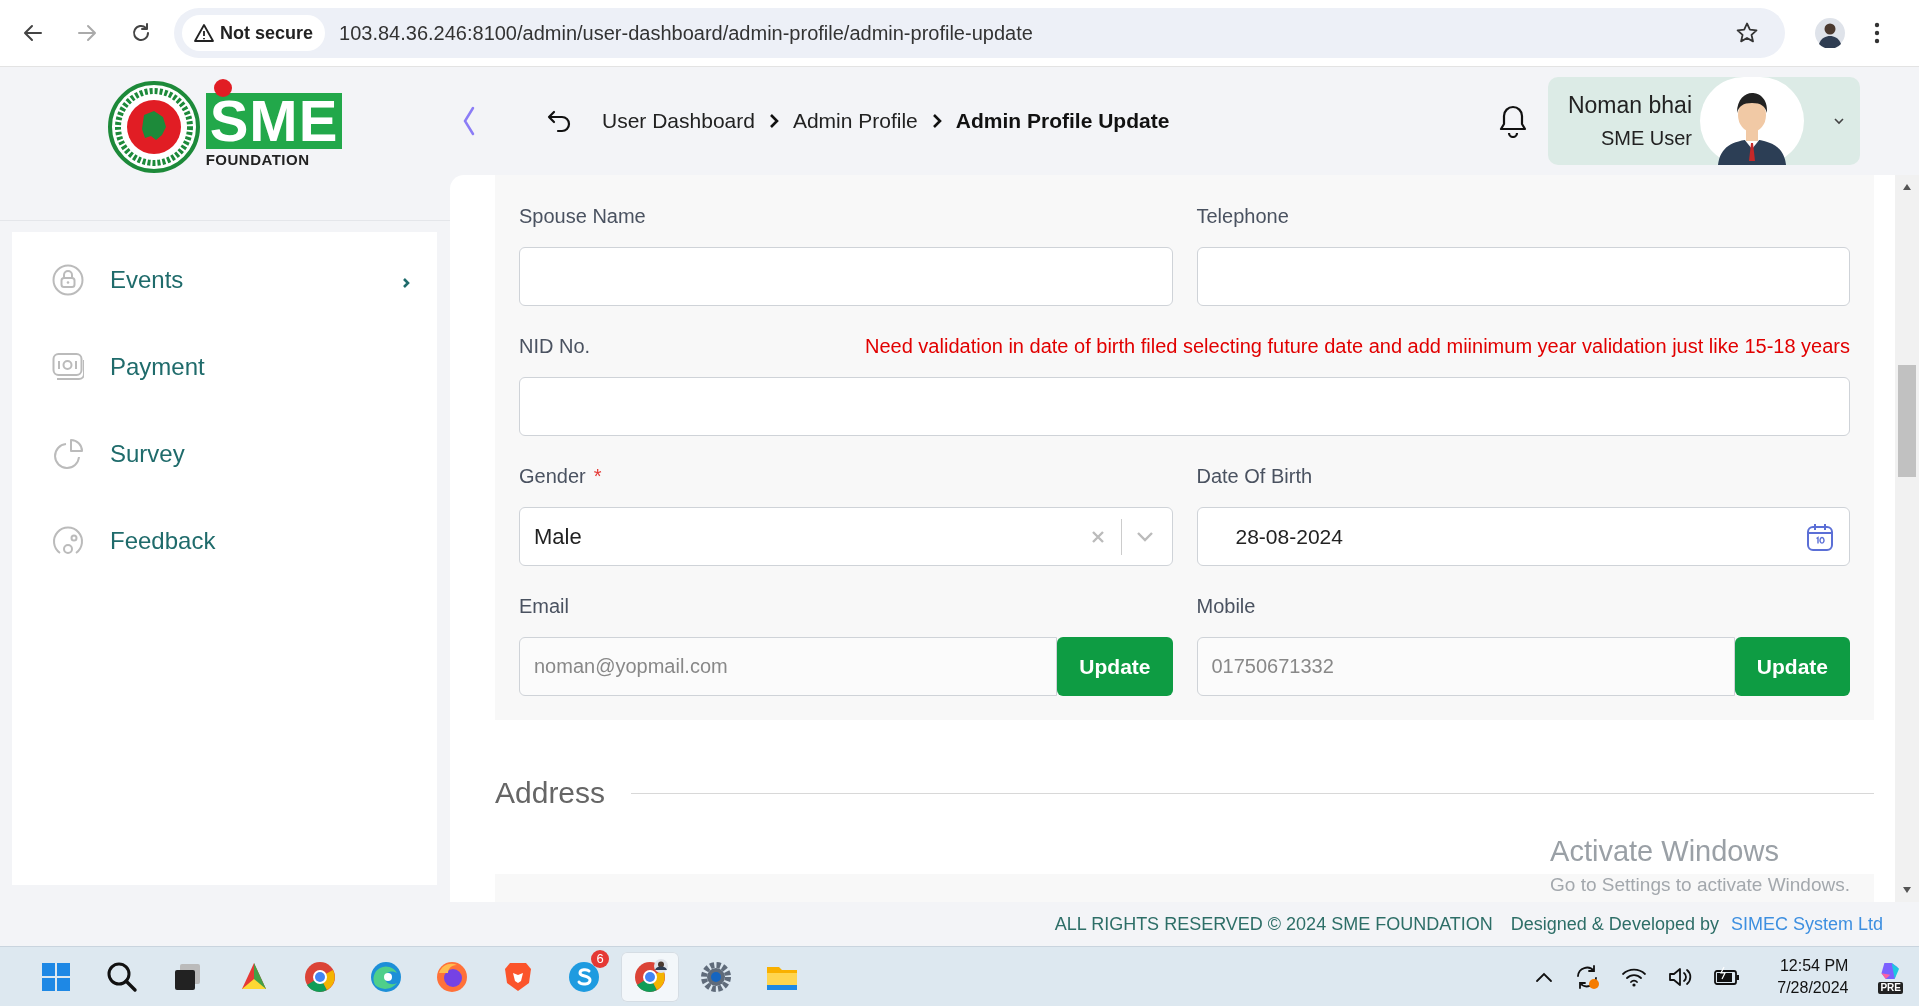  Describe the element at coordinates (1680, 976) in the screenshot. I see `volume-icon` at that location.